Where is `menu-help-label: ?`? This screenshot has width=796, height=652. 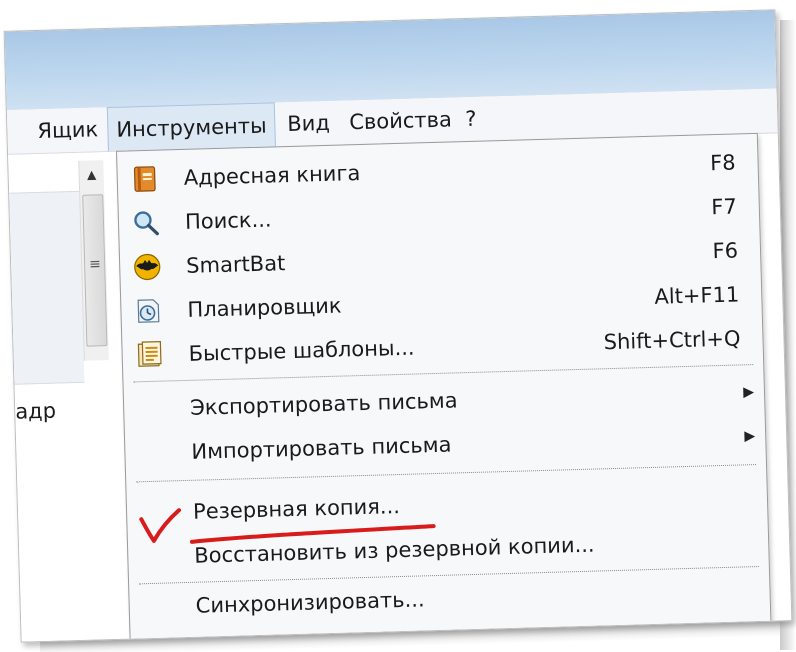 menu-help-label: ? is located at coordinates (470, 119).